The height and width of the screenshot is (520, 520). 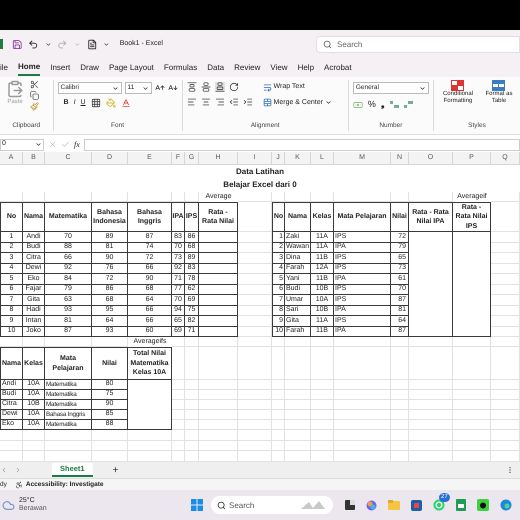 What do you see at coordinates (125, 103) in the screenshot?
I see `font-color-icon` at bounding box center [125, 103].